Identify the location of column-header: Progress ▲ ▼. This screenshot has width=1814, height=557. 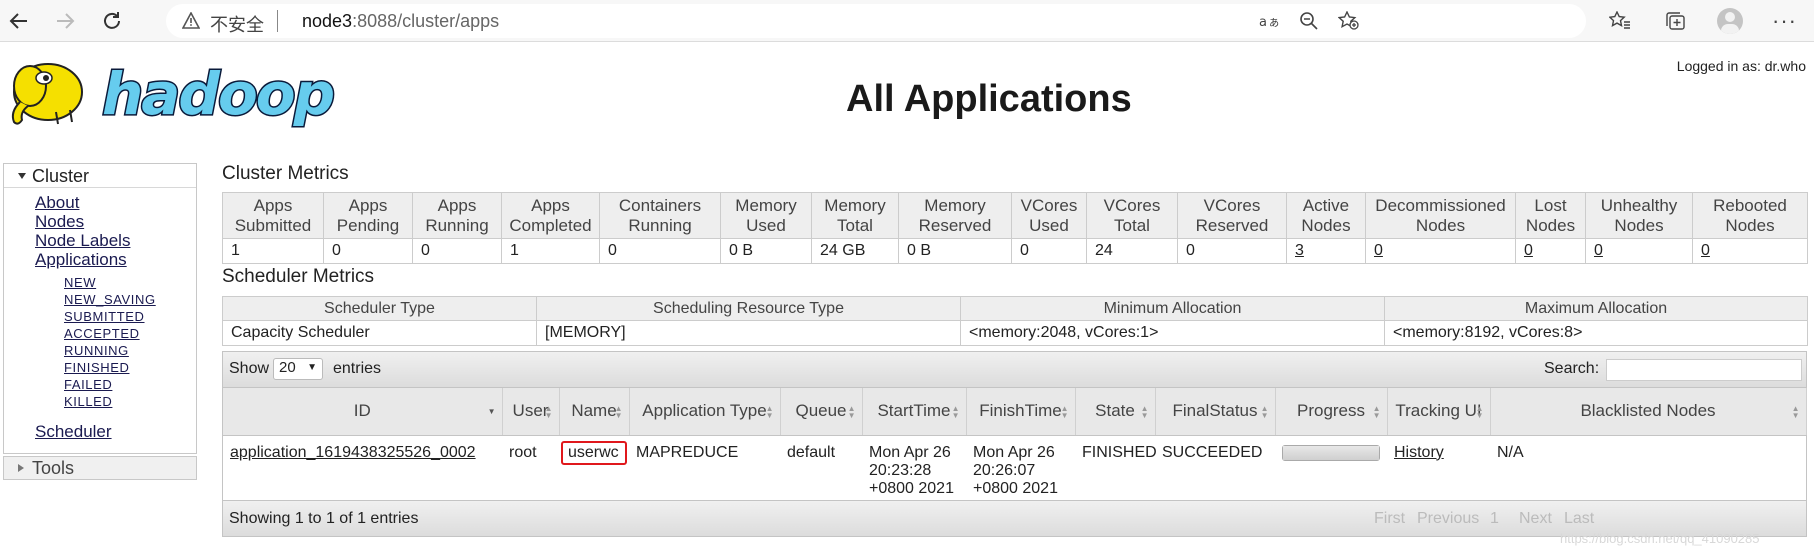
(1331, 412).